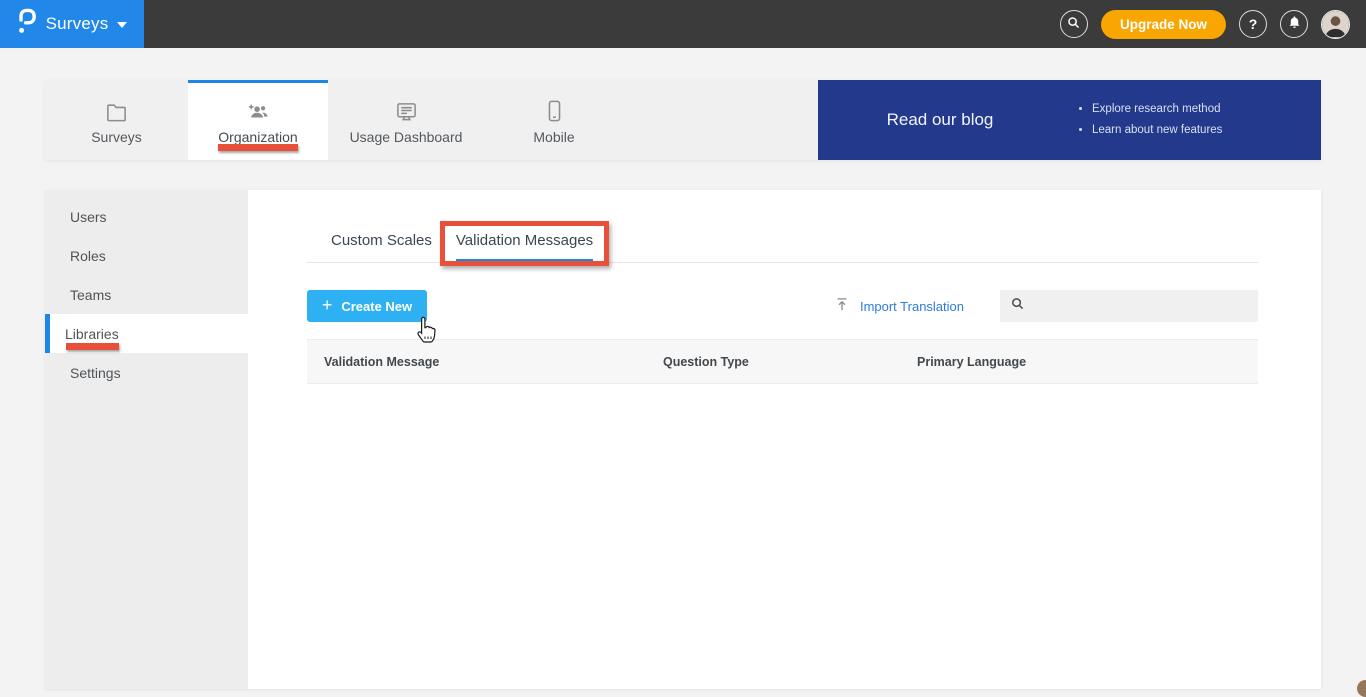 The width and height of the screenshot is (1366, 697). I want to click on nav-tab-surveys: Surveys, so click(116, 120).